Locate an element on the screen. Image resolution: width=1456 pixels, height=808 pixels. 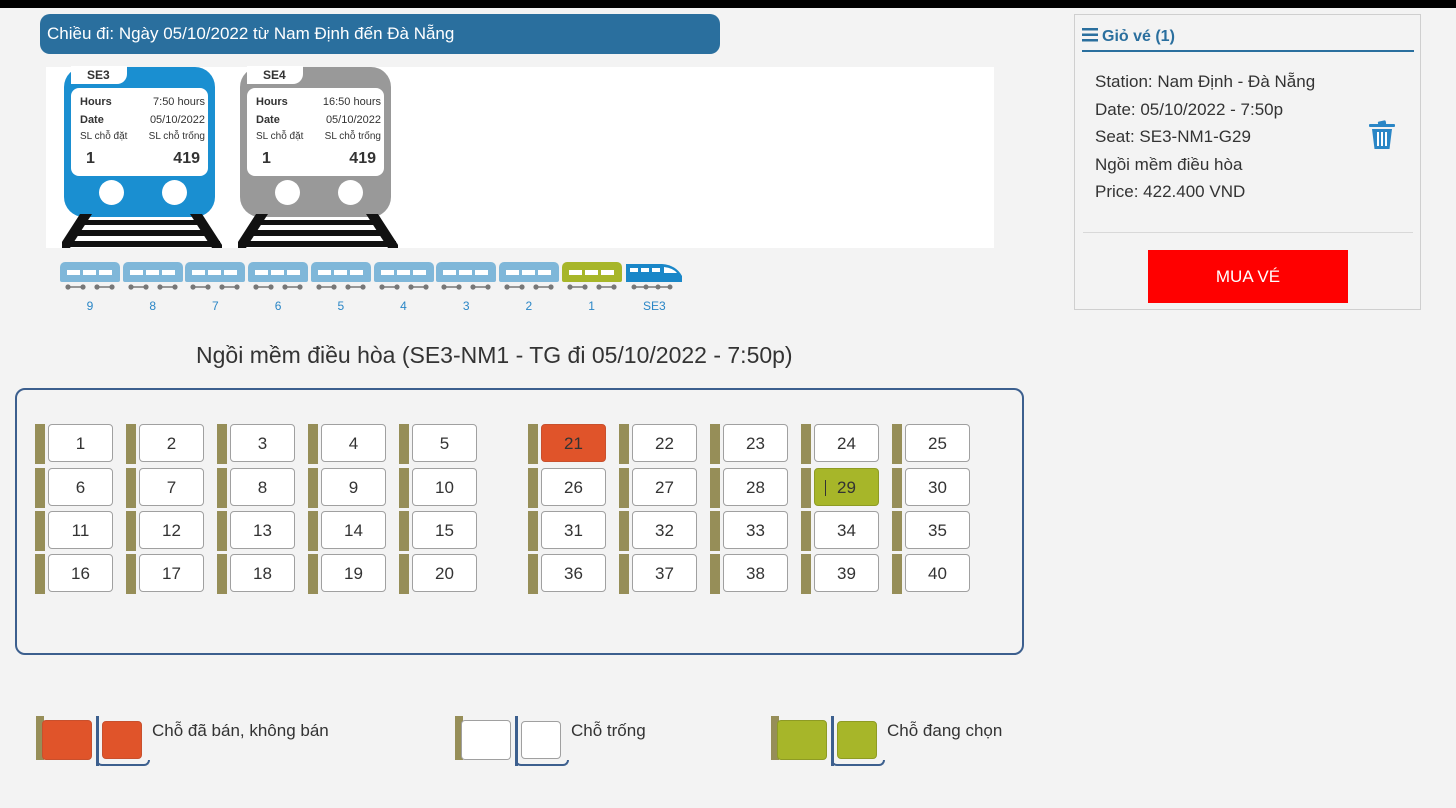
seat-1: 1 is located at coordinates (74, 444).